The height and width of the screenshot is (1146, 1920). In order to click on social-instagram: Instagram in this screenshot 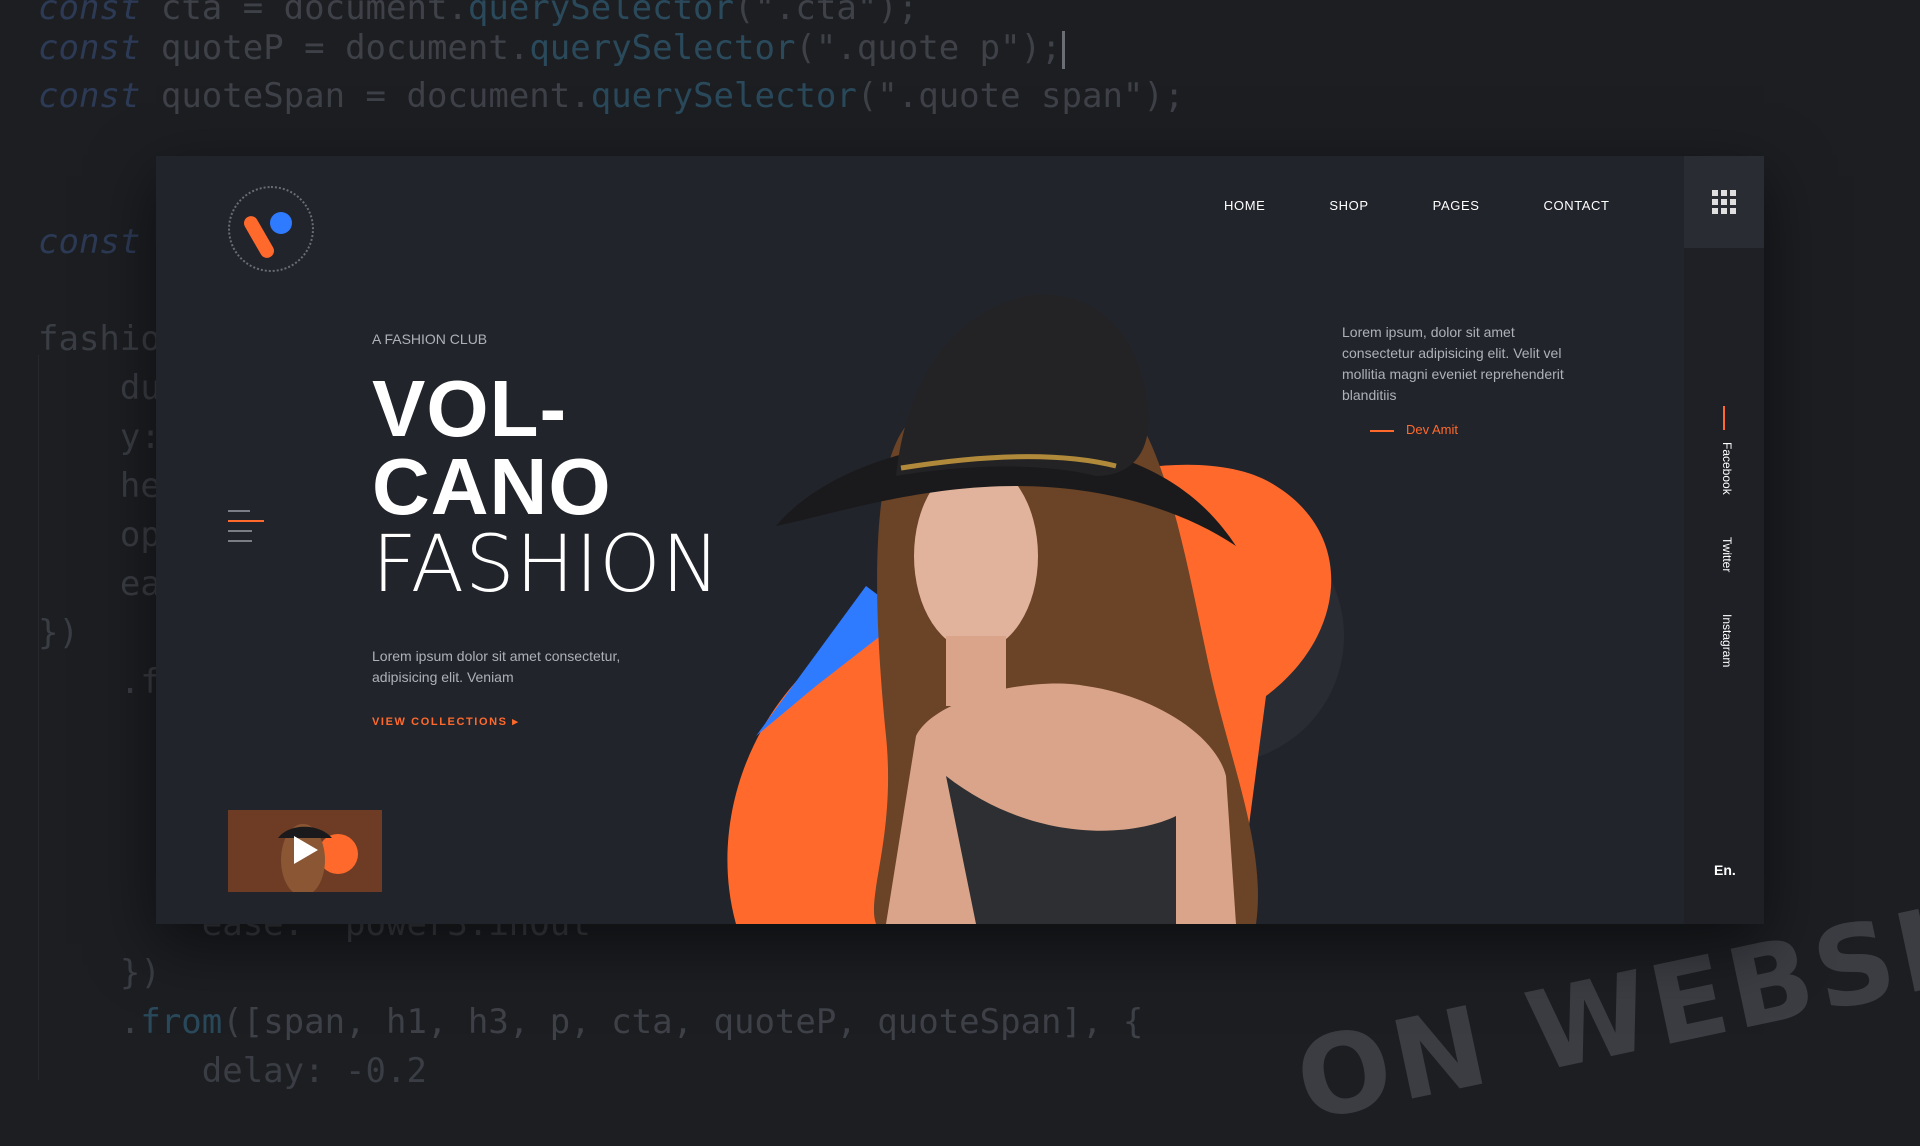, I will do `click(1727, 640)`.